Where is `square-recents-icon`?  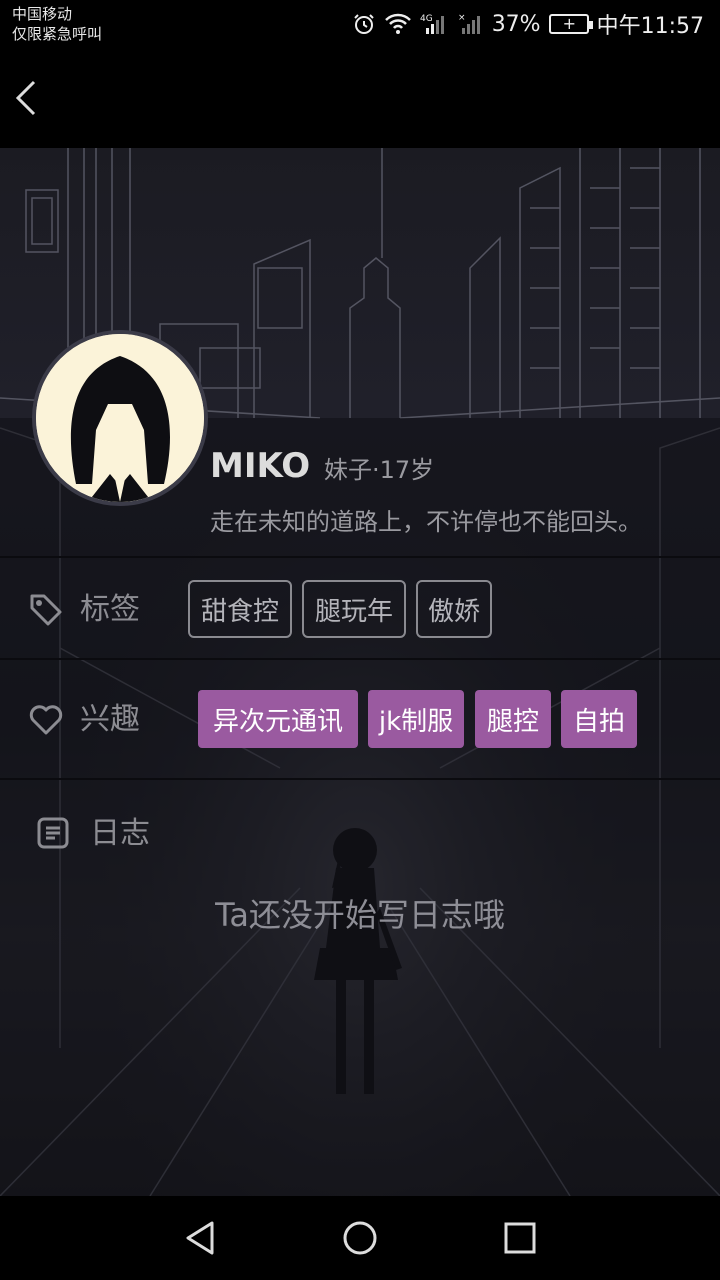
square-recents-icon is located at coordinates (520, 1238).